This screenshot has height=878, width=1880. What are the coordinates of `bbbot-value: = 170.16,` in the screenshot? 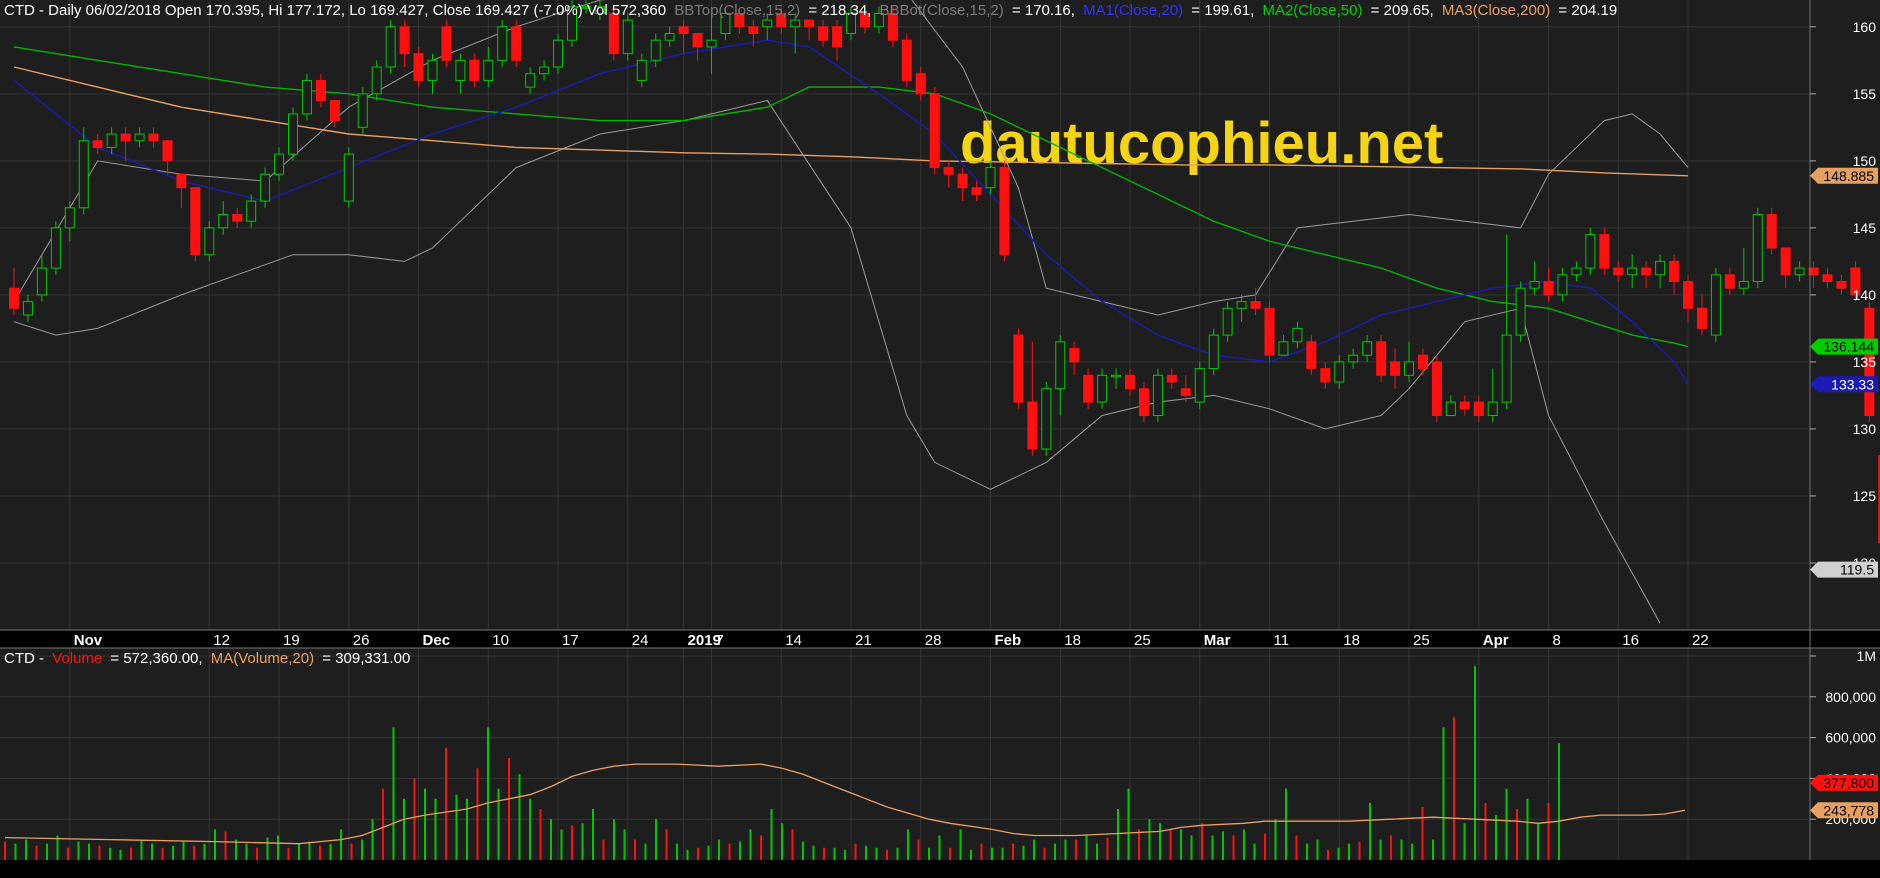 It's located at (1043, 10).